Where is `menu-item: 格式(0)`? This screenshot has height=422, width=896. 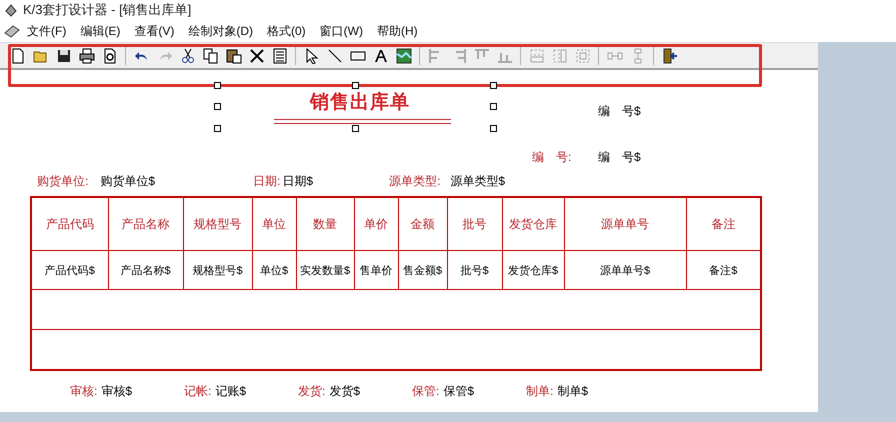
menu-item: 格式(0) is located at coordinates (286, 31).